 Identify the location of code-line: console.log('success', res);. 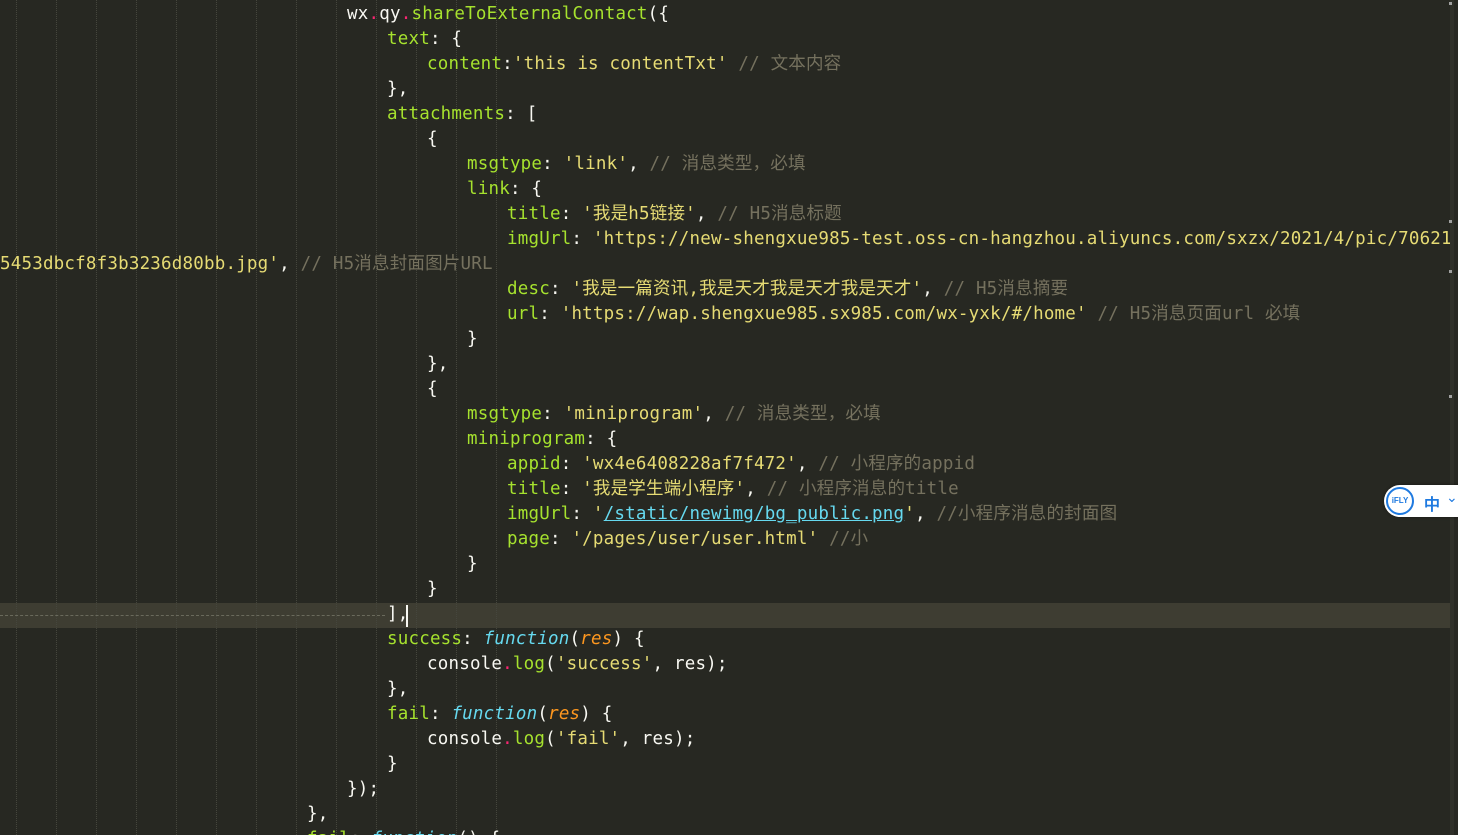
(577, 664).